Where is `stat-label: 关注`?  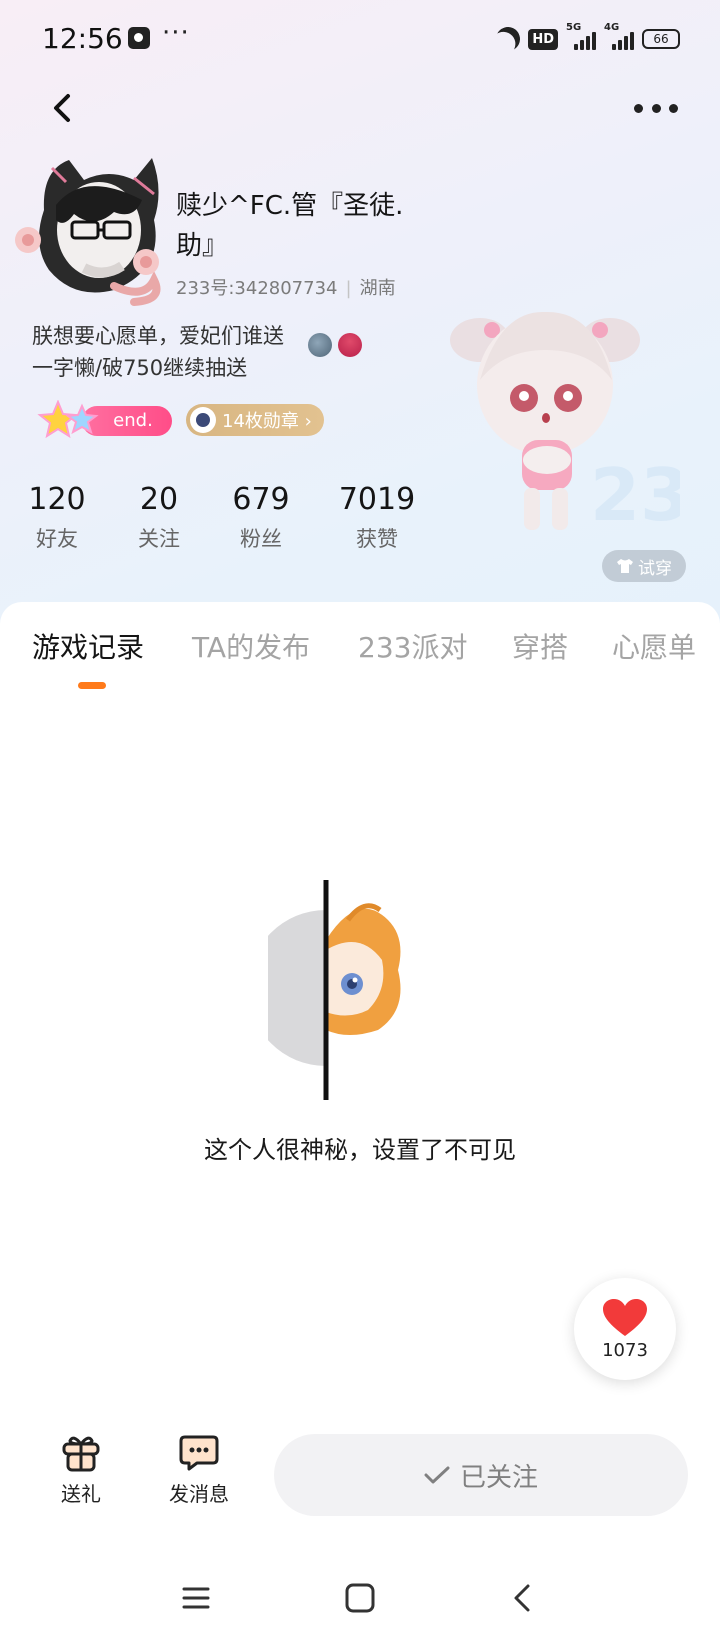
stat-label: 关注 is located at coordinates (159, 539).